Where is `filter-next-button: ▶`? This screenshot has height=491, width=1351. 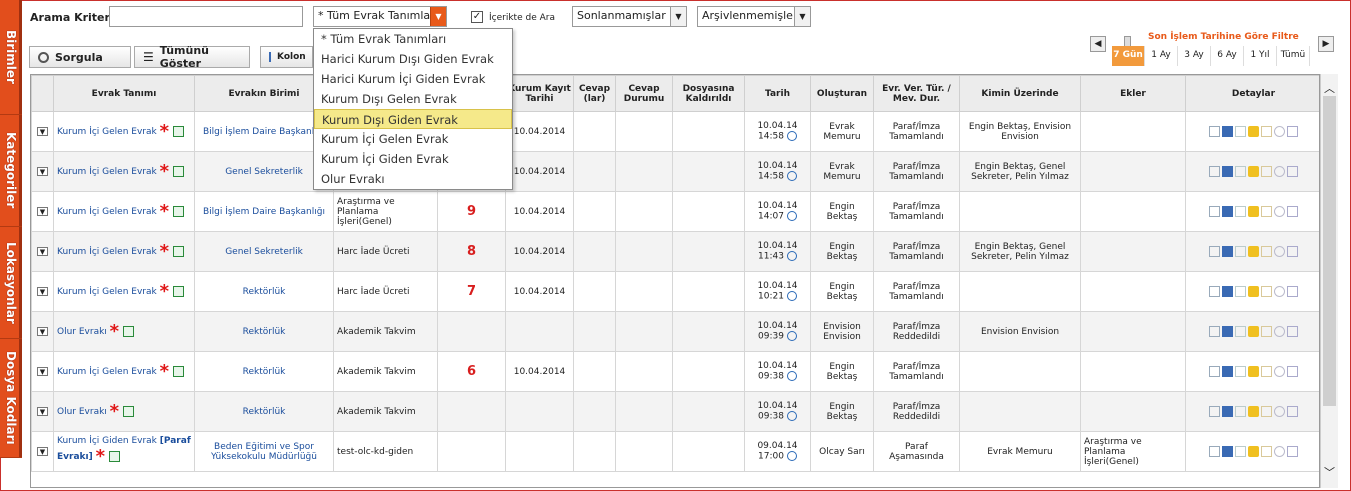
filter-next-button: ▶ is located at coordinates (1326, 44).